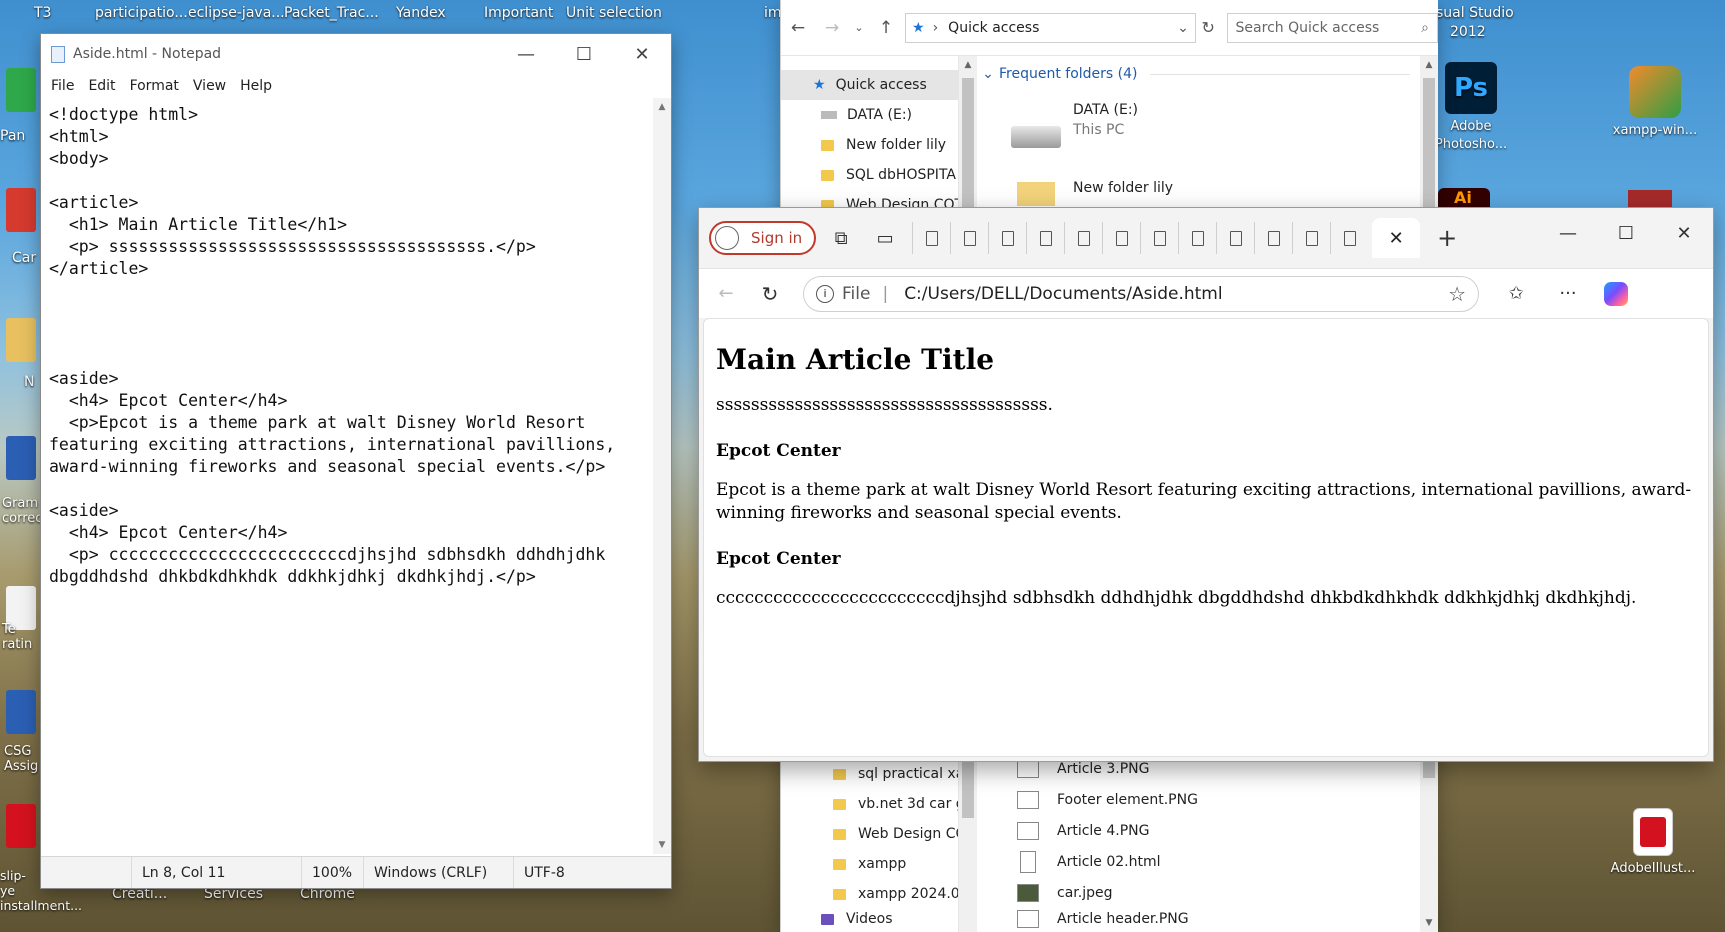  I want to click on recent-file-row: Article 02.html, so click(1089, 862).